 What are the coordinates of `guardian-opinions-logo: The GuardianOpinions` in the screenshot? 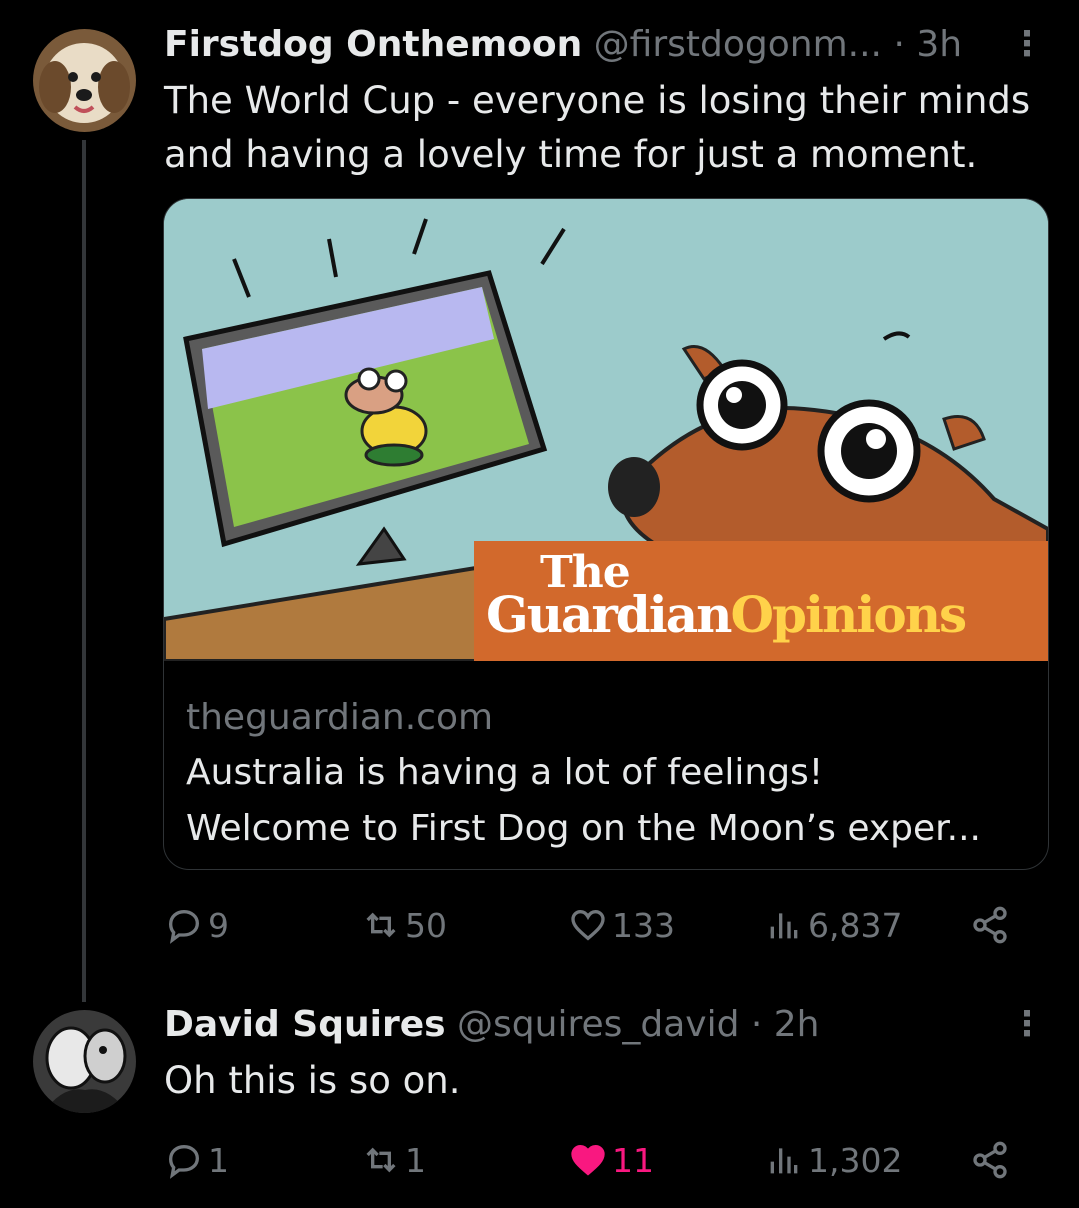 It's located at (761, 601).